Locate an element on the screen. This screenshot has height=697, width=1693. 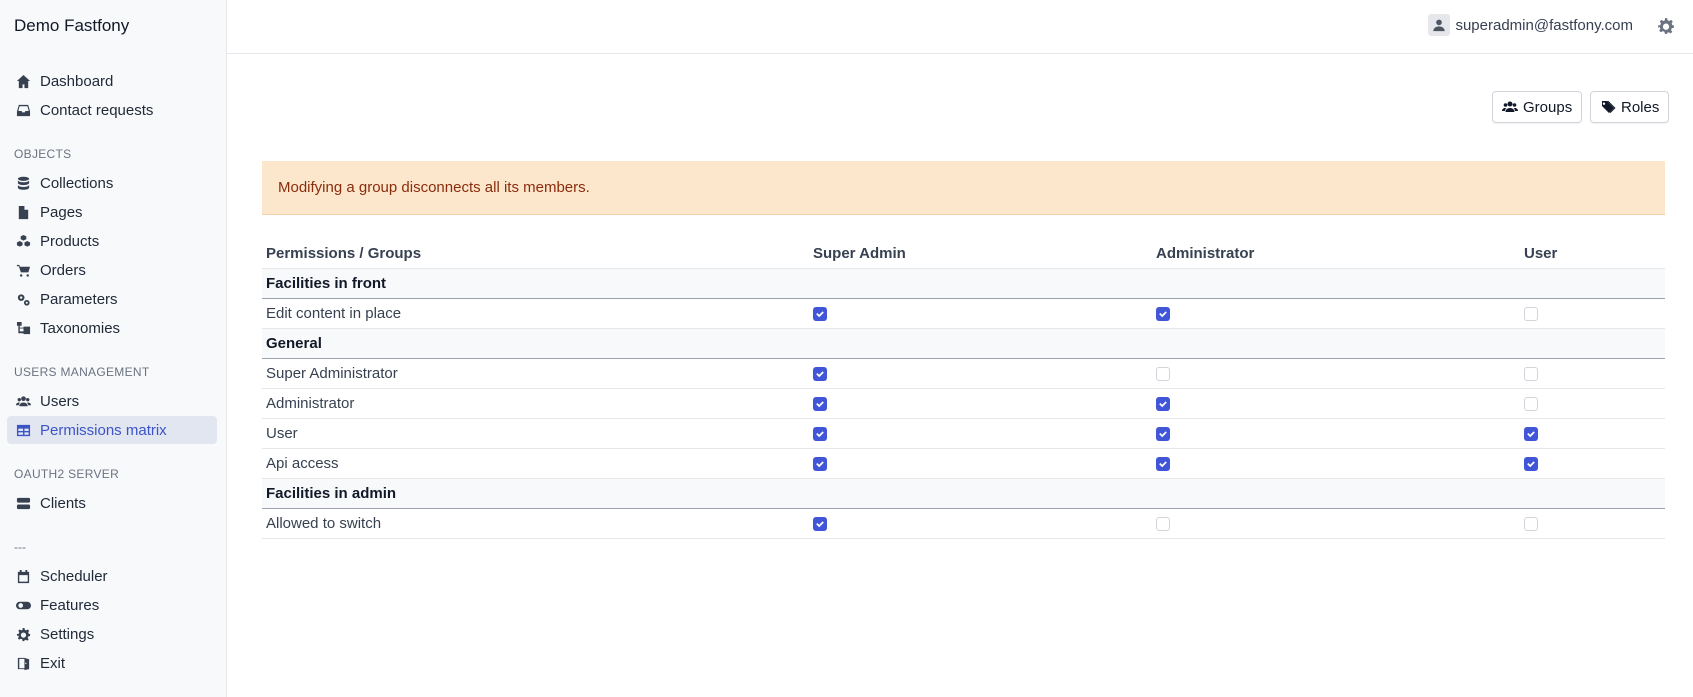
table-row: User is located at coordinates (963, 433).